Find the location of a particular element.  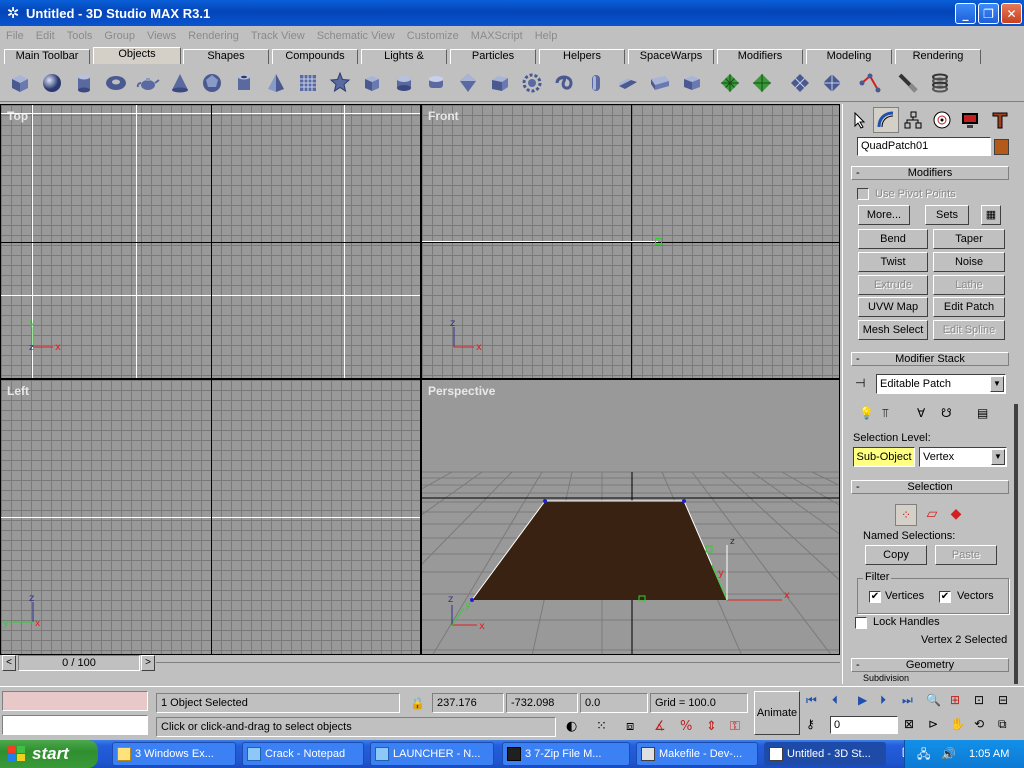

teapot-icon is located at coordinates (148, 83).